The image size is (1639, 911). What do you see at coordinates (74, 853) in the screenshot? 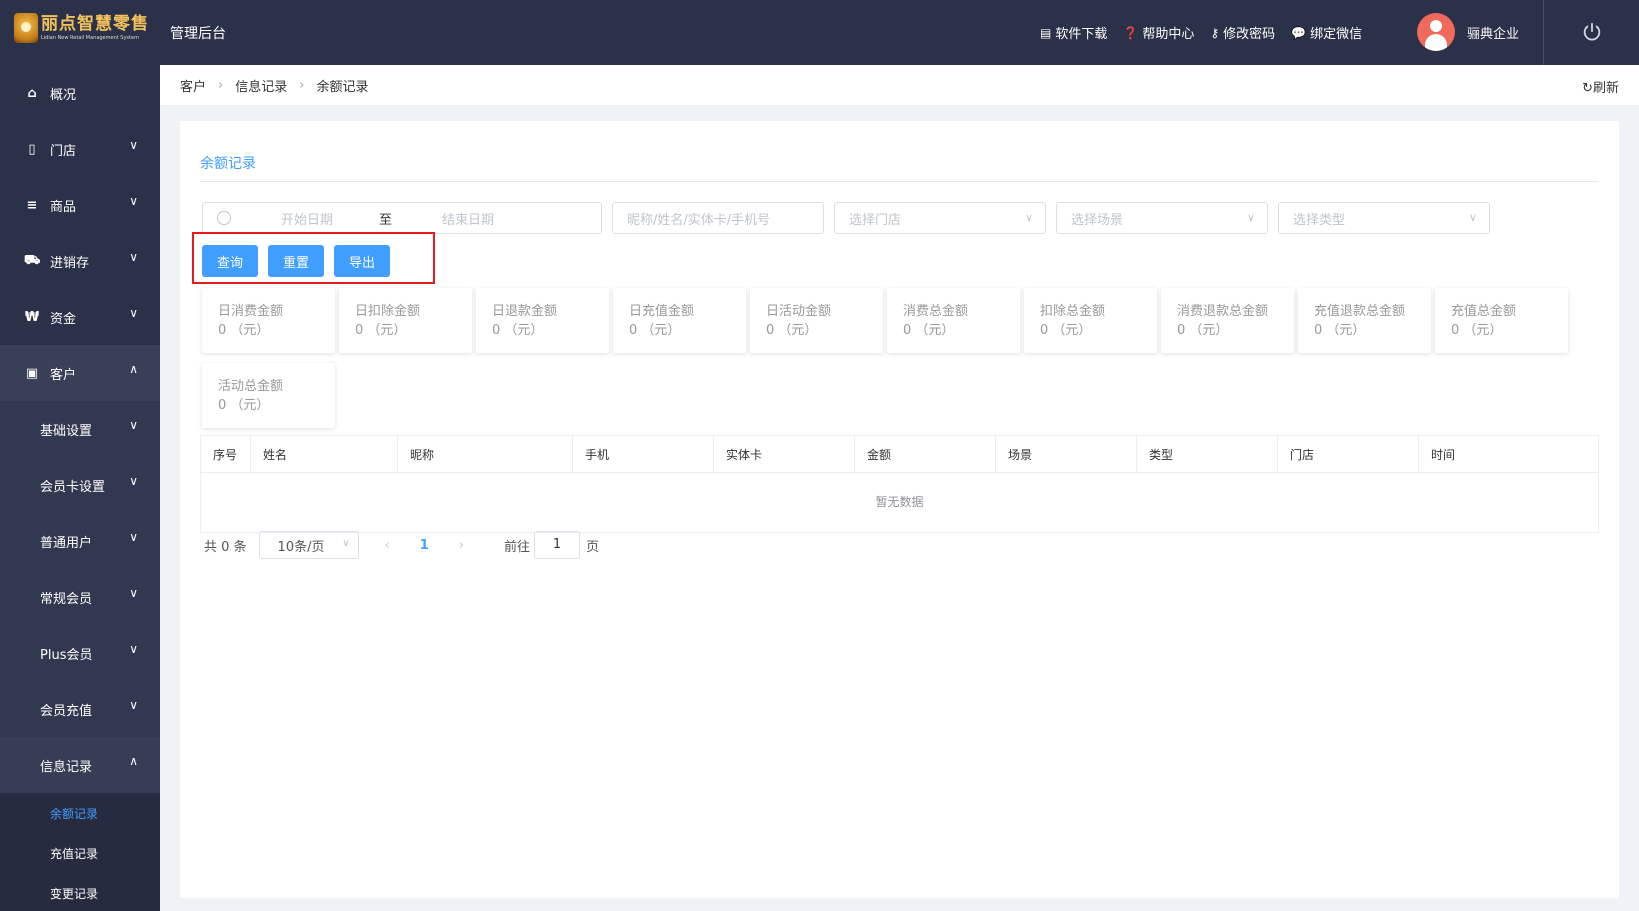
I see `sidebar-leaf-label: 充值记录` at bounding box center [74, 853].